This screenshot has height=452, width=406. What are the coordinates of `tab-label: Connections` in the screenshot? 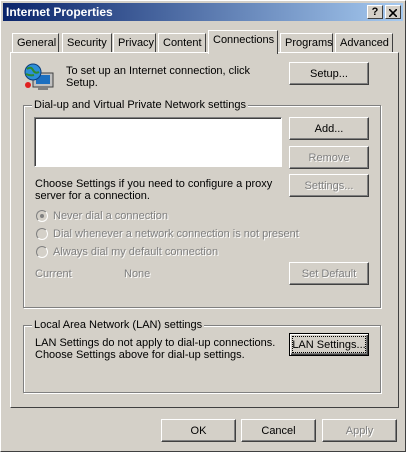 It's located at (244, 40).